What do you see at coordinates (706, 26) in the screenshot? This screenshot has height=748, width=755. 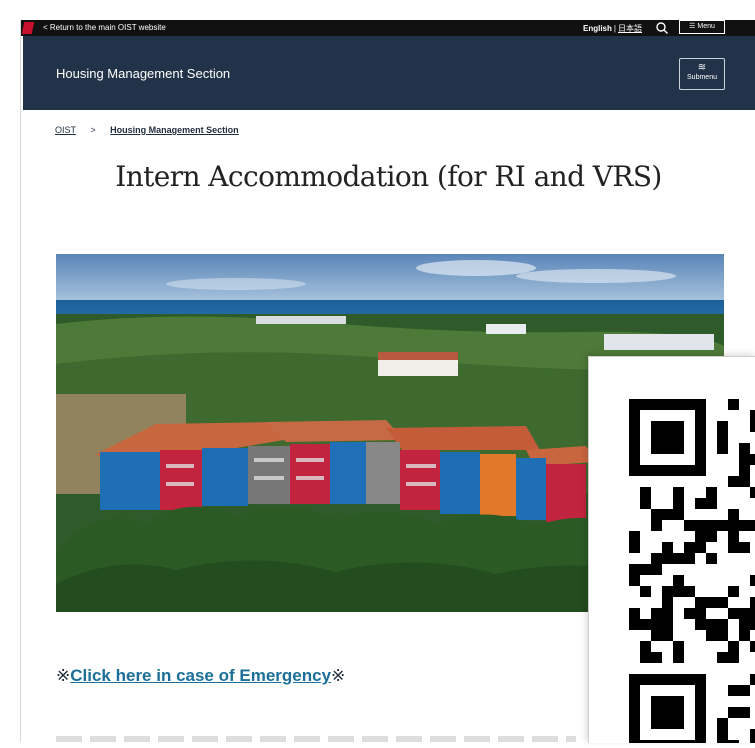 I see `menu-label: Menu` at bounding box center [706, 26].